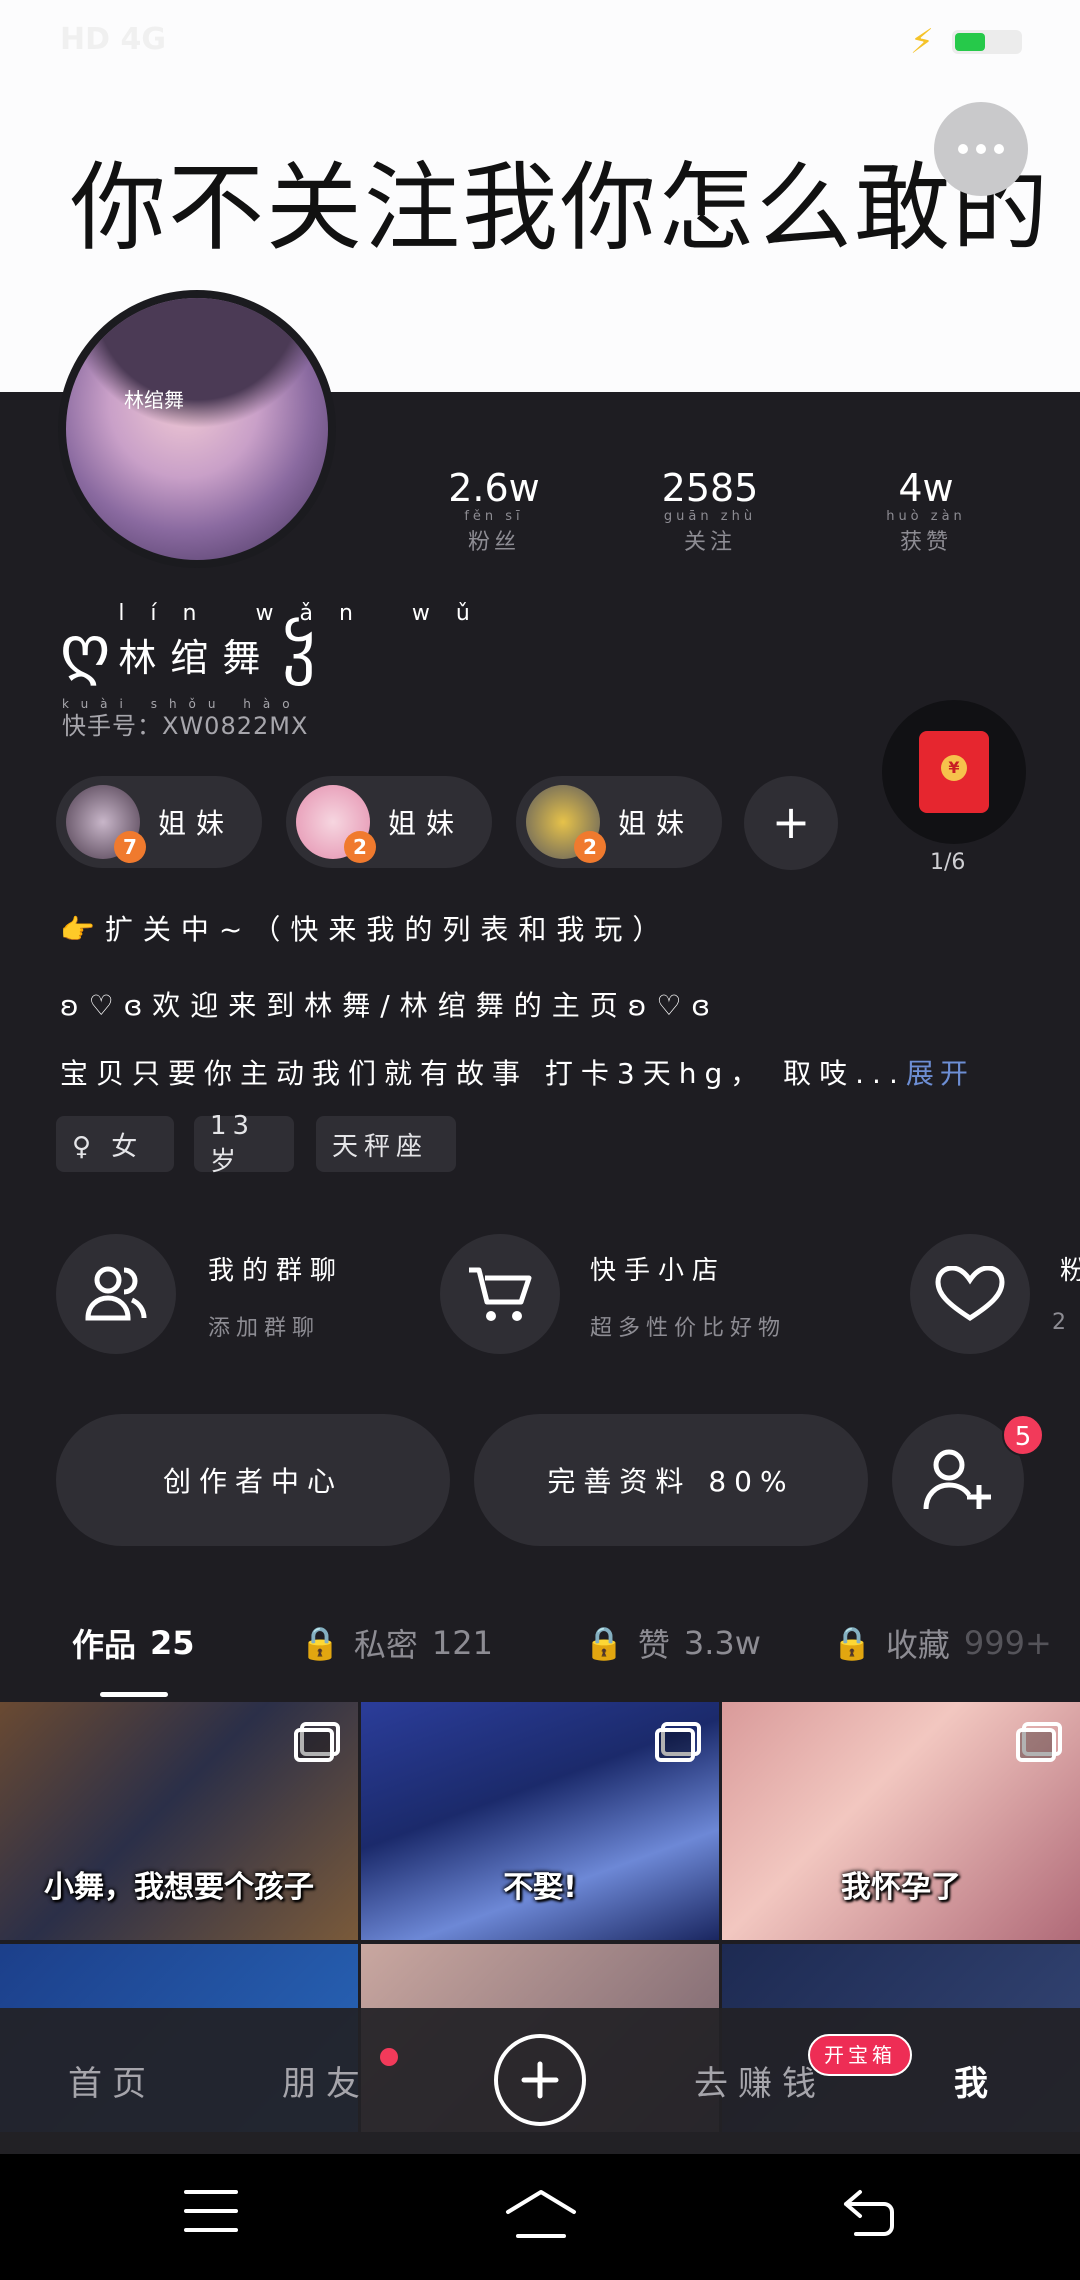  I want to click on heart-icon, so click(970, 1293).